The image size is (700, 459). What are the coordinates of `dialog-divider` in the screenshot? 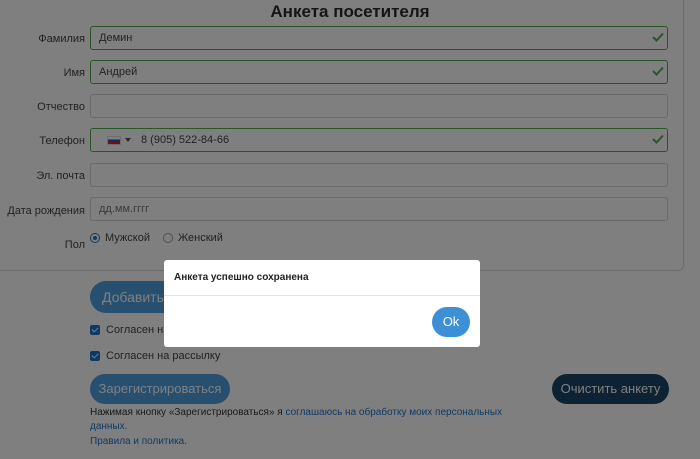 It's located at (322, 295).